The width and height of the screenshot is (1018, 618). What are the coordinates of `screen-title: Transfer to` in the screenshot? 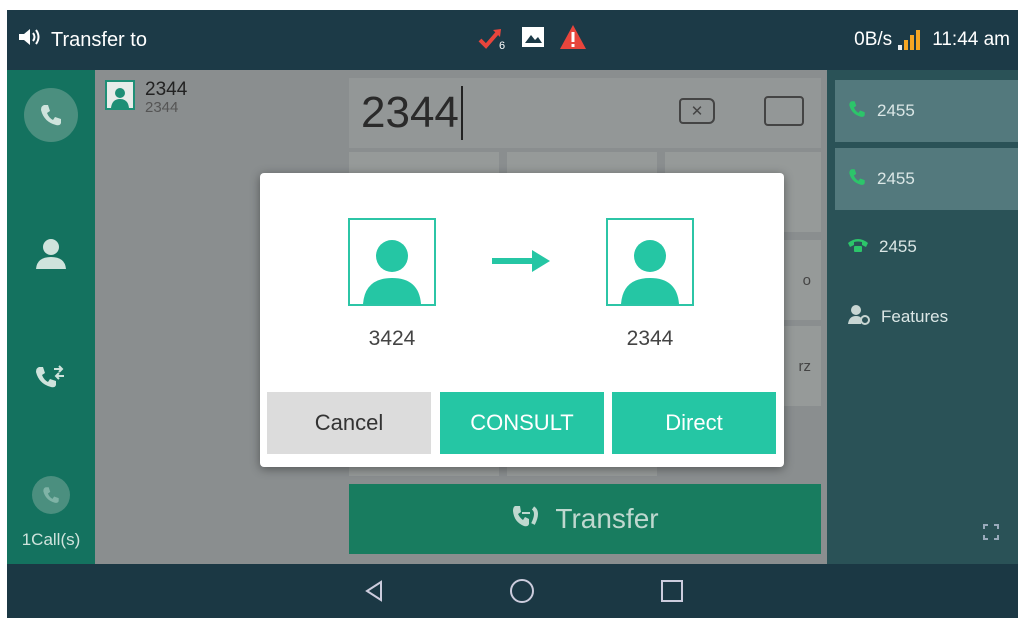 It's located at (99, 39).